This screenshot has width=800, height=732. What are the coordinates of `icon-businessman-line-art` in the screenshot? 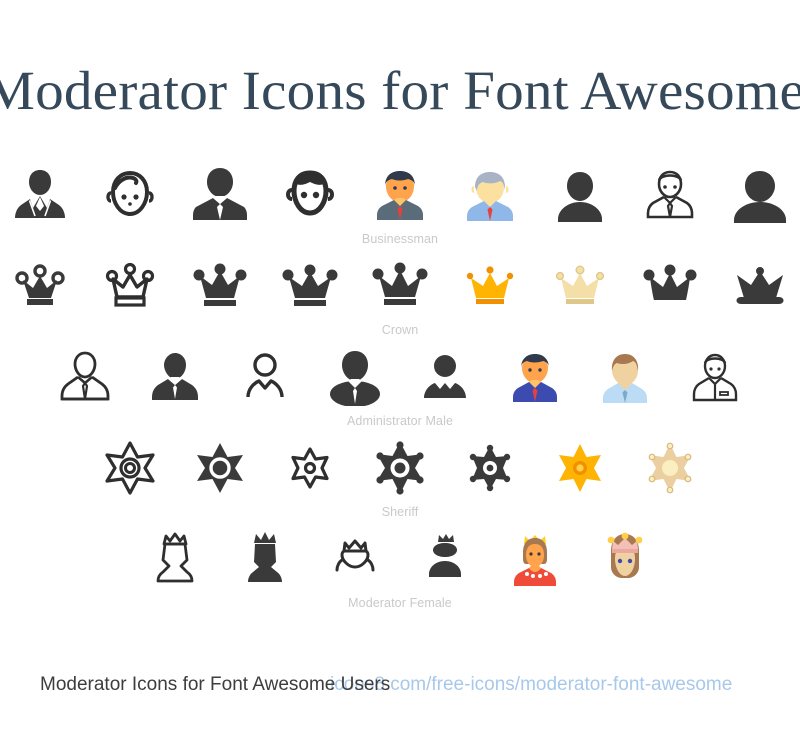 It's located at (670, 195).